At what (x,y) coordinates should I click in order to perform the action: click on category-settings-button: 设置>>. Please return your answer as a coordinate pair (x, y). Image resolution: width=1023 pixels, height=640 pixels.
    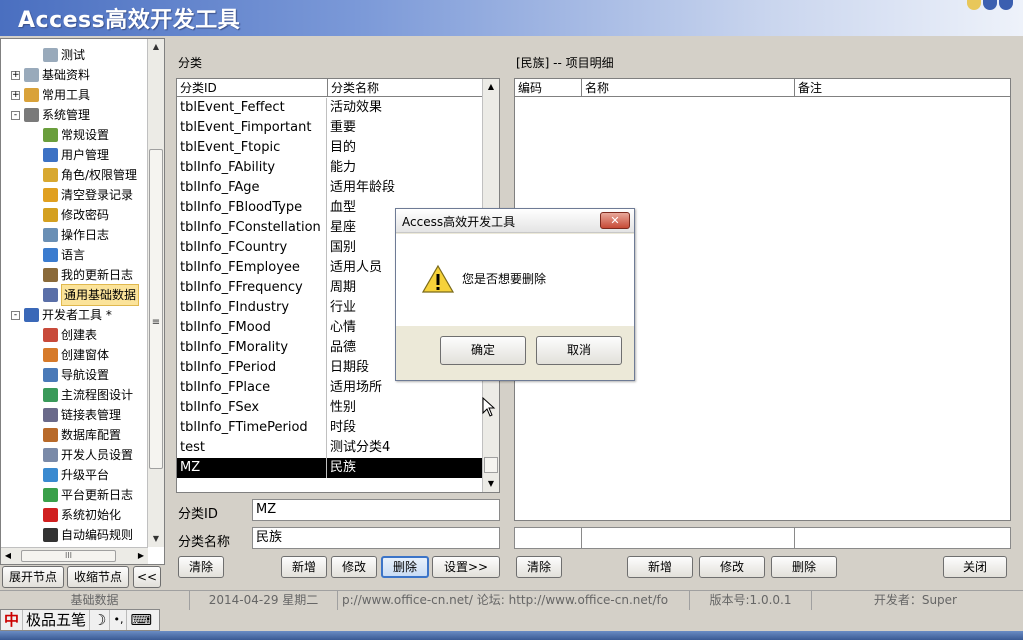
    Looking at the image, I should click on (466, 567).